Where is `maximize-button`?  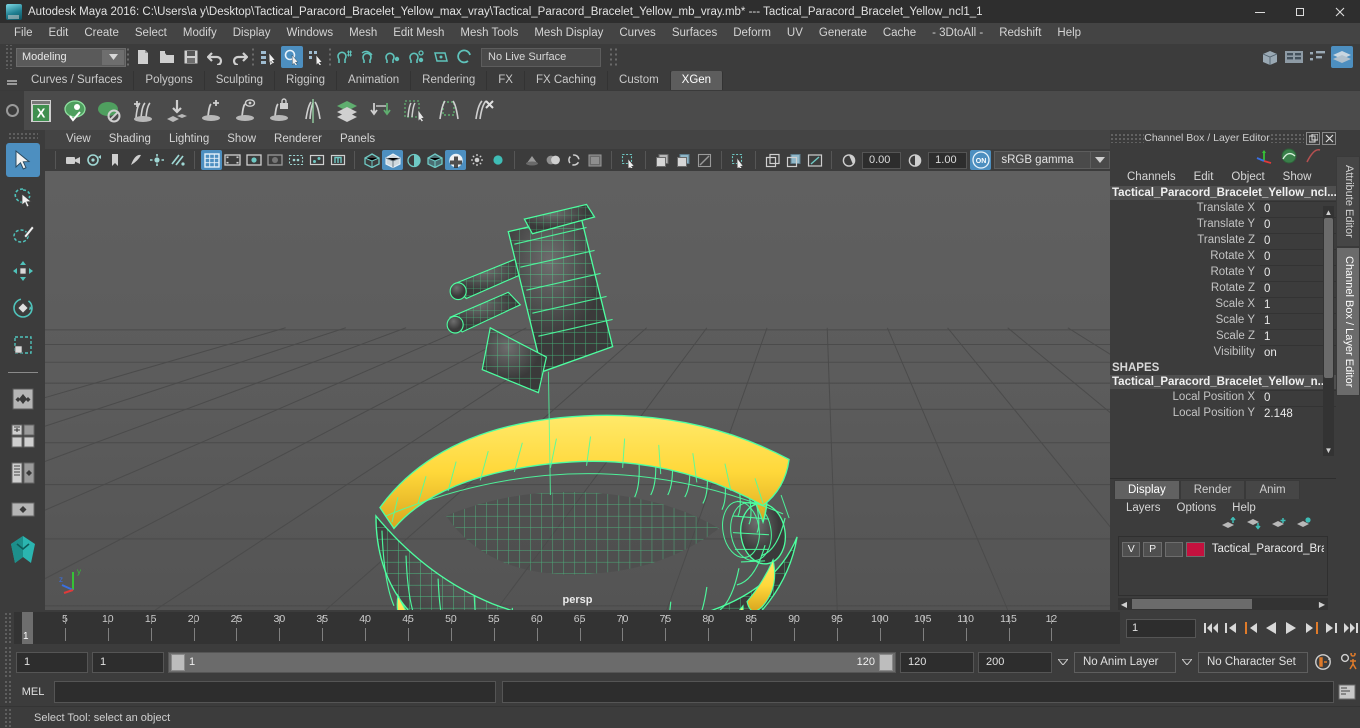 maximize-button is located at coordinates (1300, 11).